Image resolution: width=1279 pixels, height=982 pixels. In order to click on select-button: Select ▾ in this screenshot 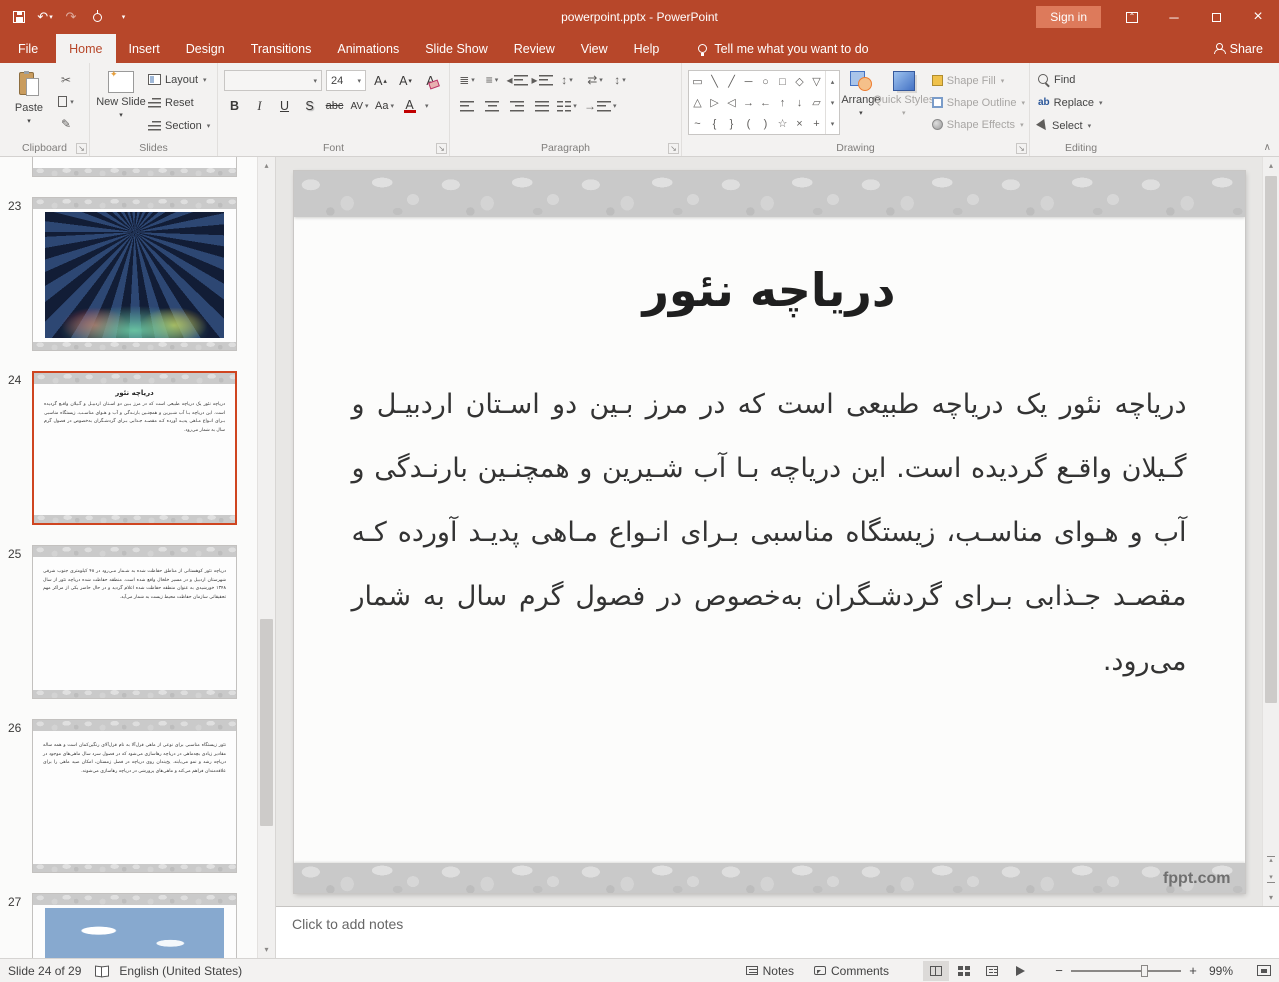, I will do `click(1069, 125)`.